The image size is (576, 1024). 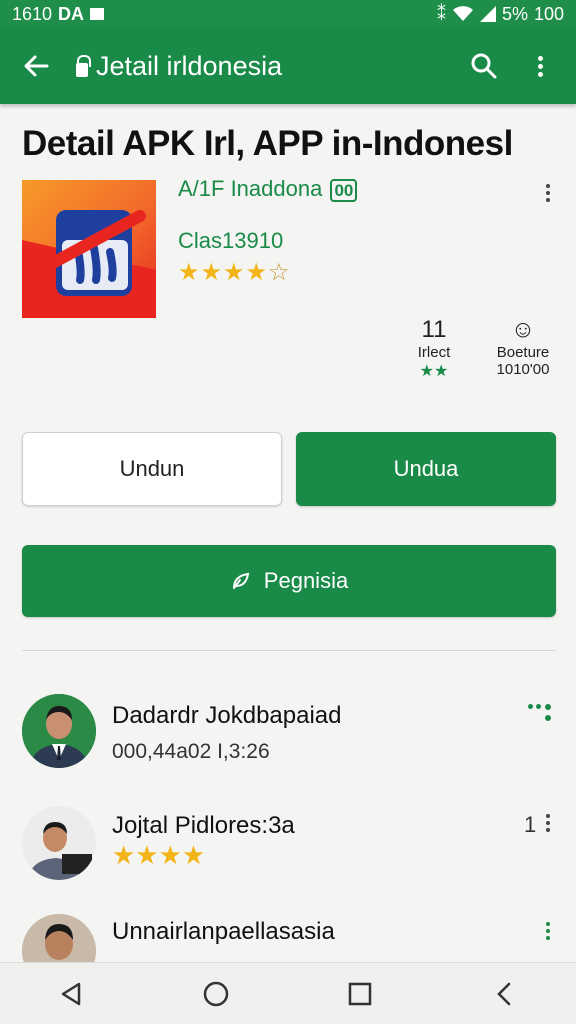 What do you see at coordinates (426, 469) in the screenshot?
I see `primary-download-button: Undua` at bounding box center [426, 469].